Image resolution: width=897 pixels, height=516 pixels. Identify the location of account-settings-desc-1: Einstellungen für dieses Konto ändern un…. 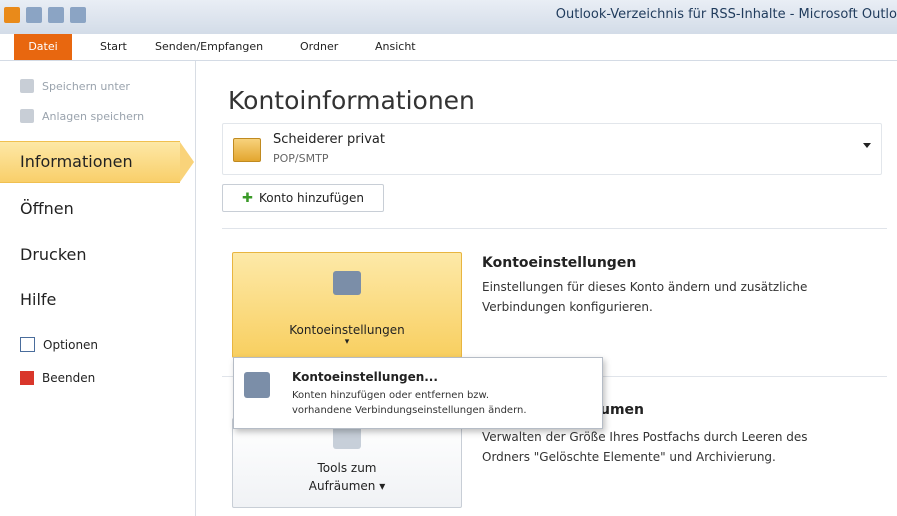
(645, 287).